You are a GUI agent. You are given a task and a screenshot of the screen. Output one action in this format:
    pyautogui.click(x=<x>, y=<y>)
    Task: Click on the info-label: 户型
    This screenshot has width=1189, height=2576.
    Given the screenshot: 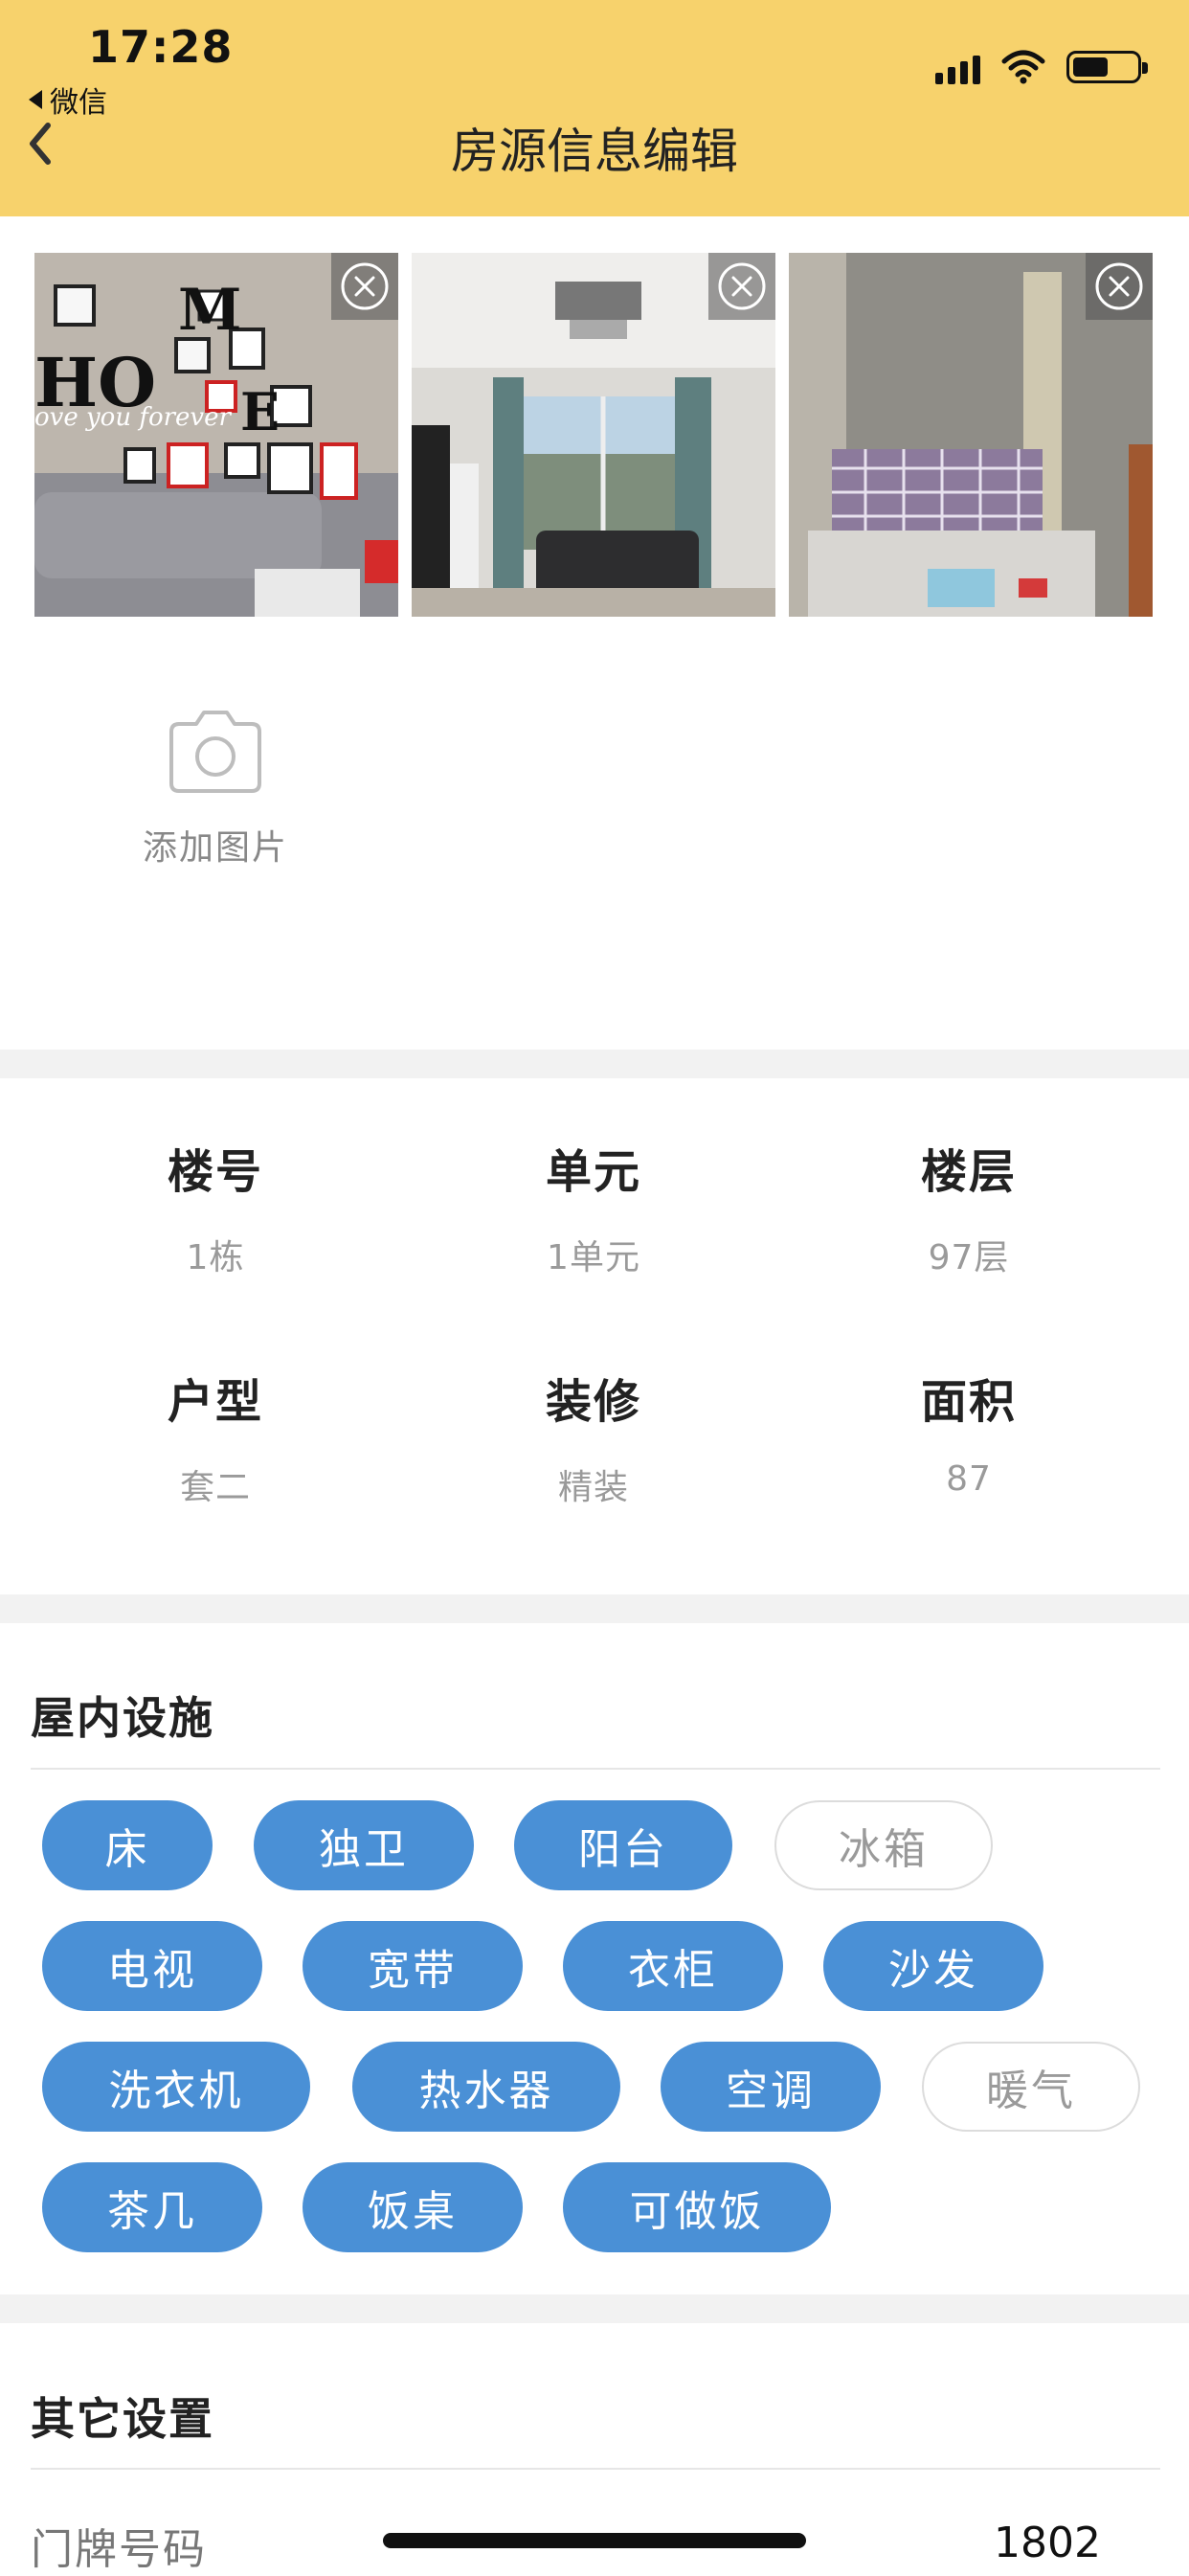 What is the action you would take?
    pyautogui.click(x=215, y=1402)
    